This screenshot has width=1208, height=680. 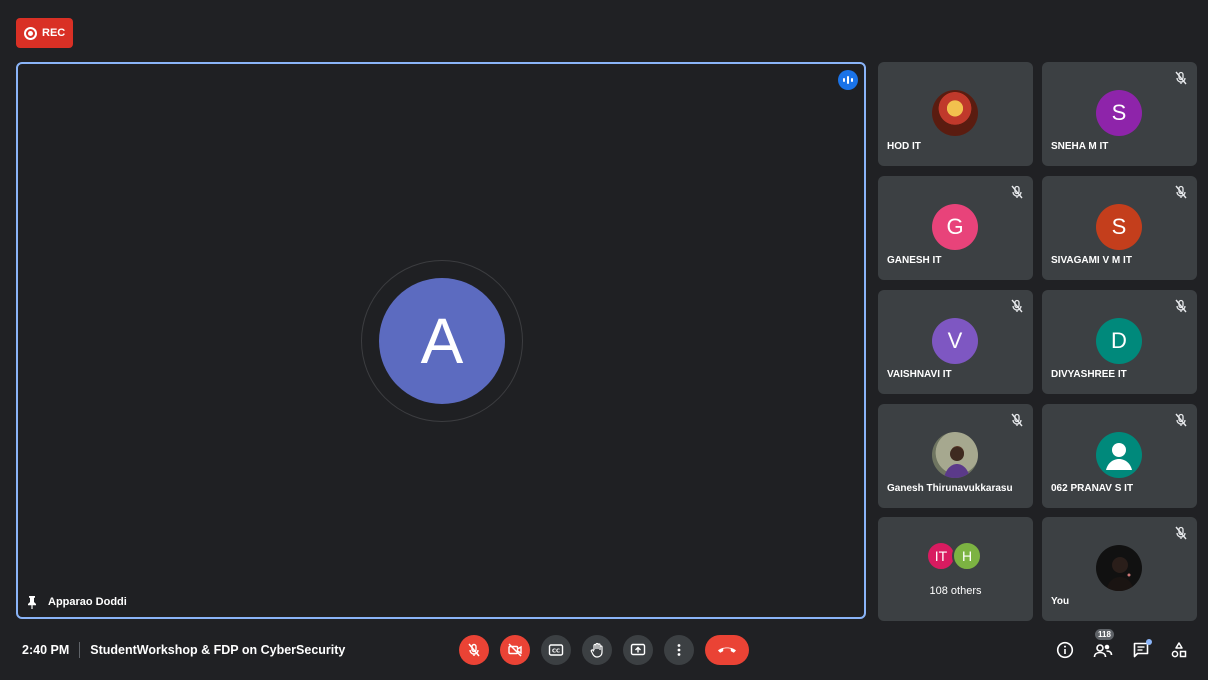 I want to click on camera-off-icon, so click(x=515, y=650).